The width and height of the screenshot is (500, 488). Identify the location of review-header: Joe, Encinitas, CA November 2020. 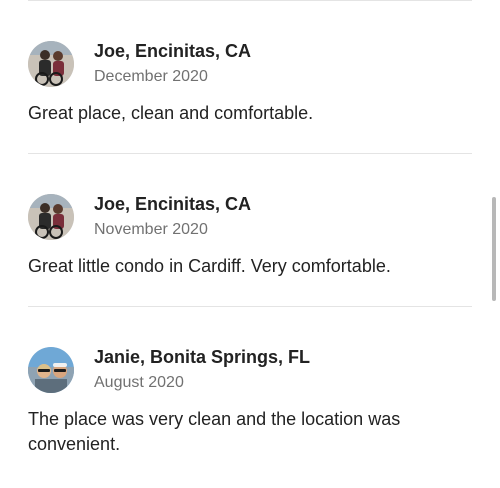
(250, 216).